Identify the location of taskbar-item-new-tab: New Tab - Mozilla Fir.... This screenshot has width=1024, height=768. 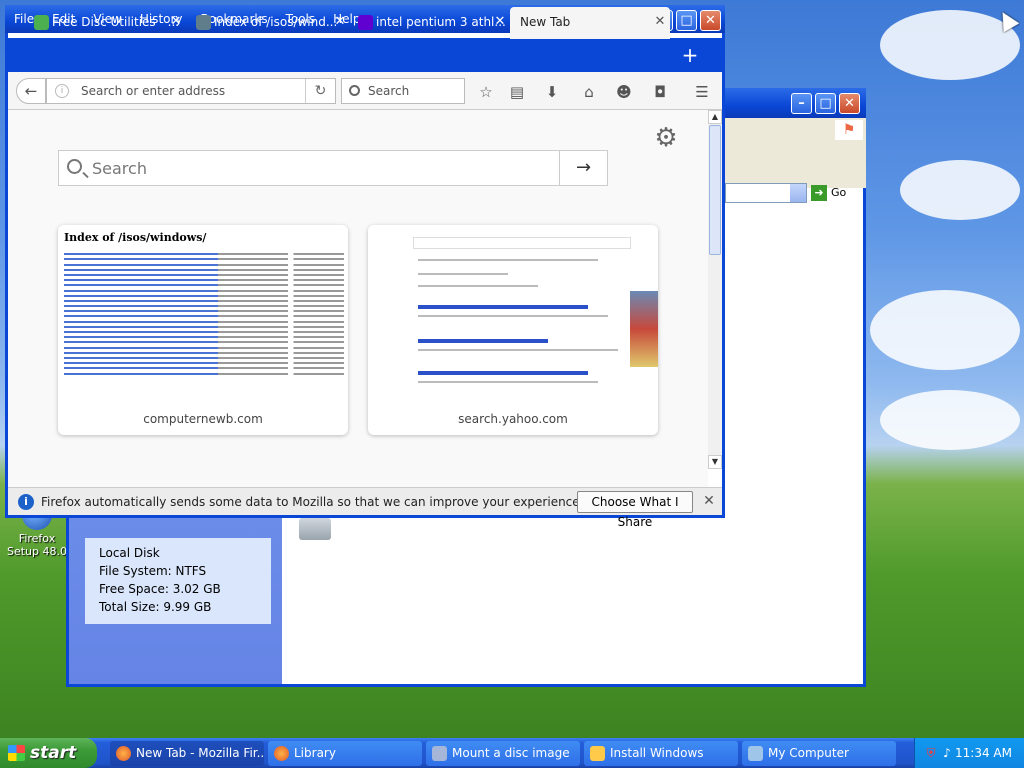
(187, 753).